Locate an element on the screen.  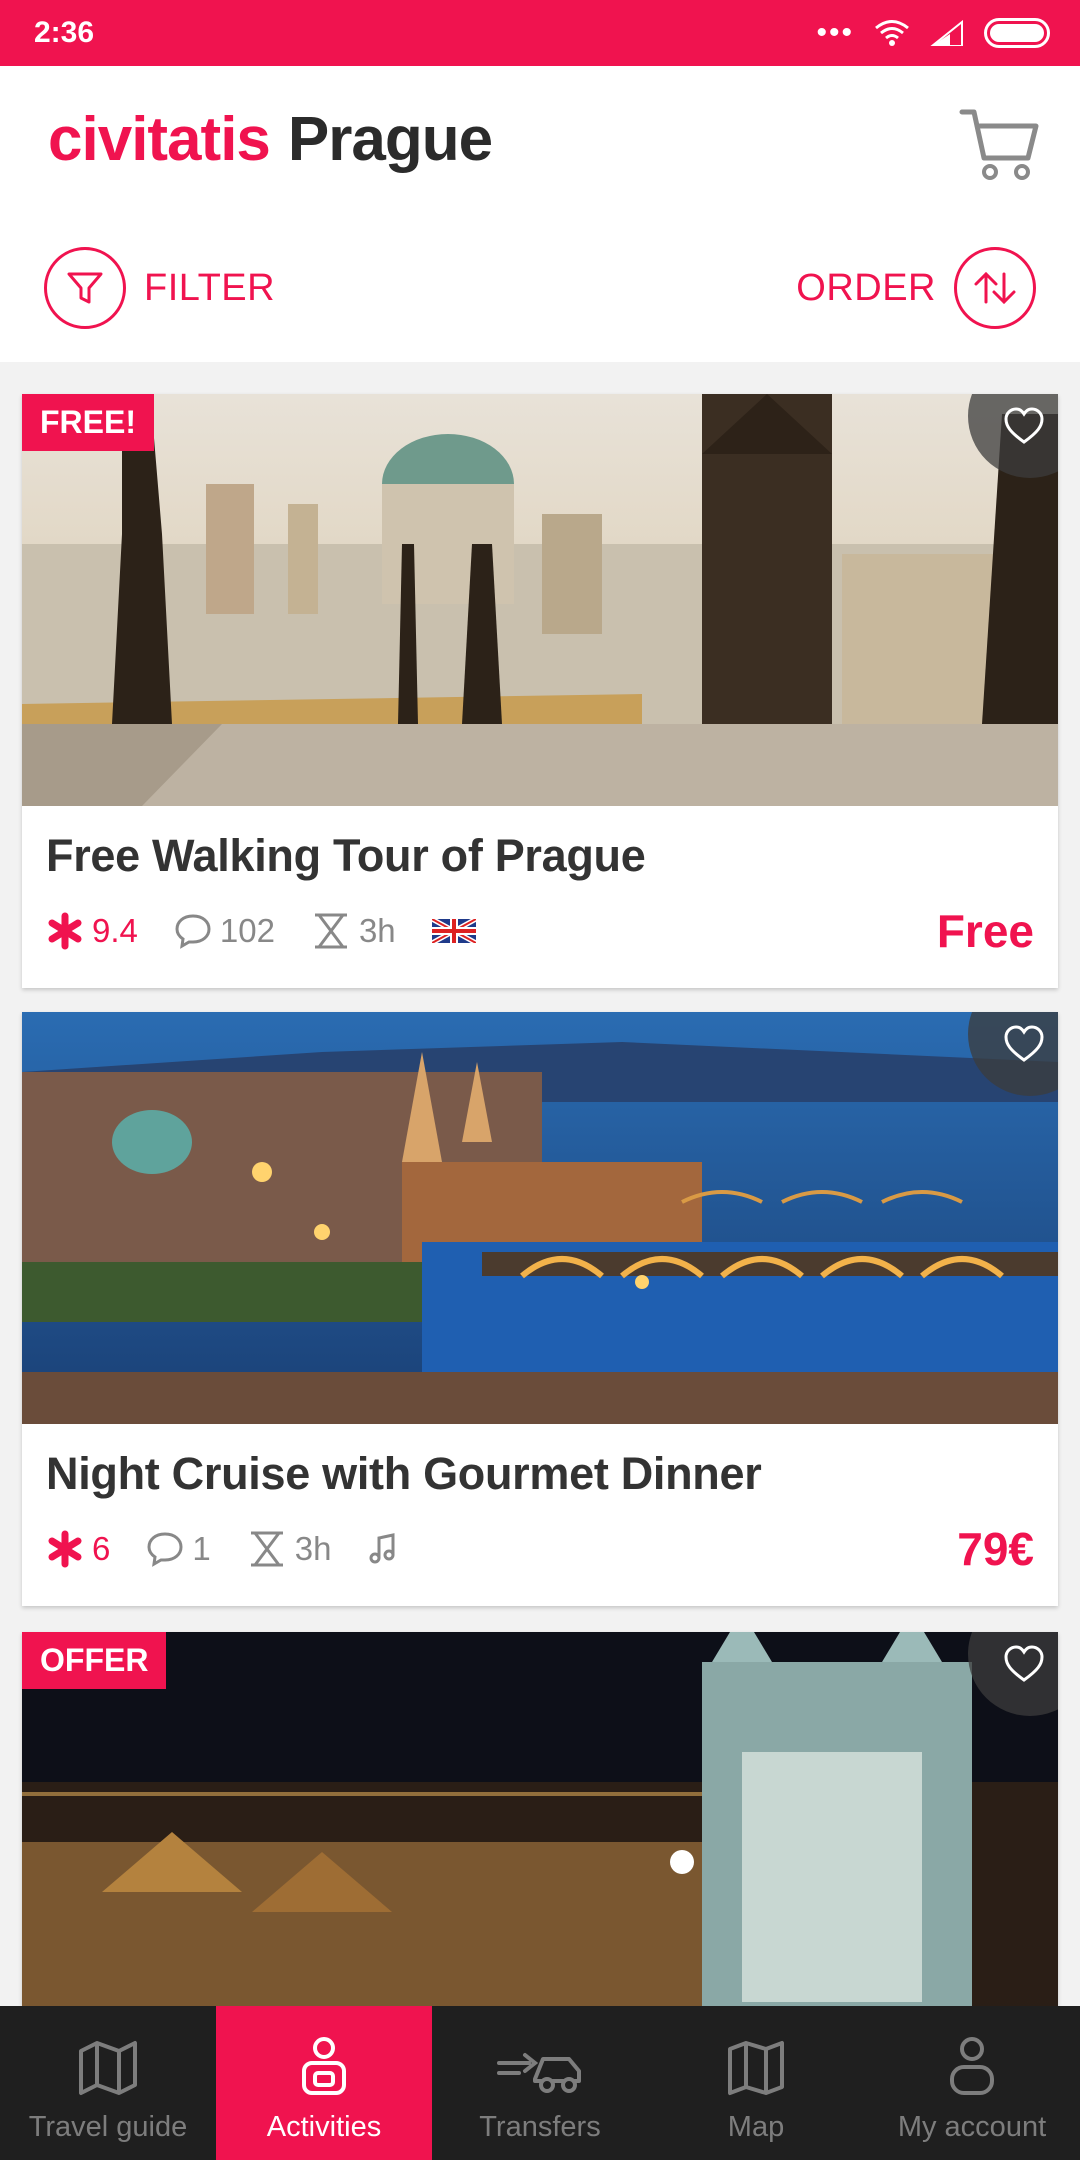
tab-travel-guide: Travel guide is located at coordinates (108, 2083).